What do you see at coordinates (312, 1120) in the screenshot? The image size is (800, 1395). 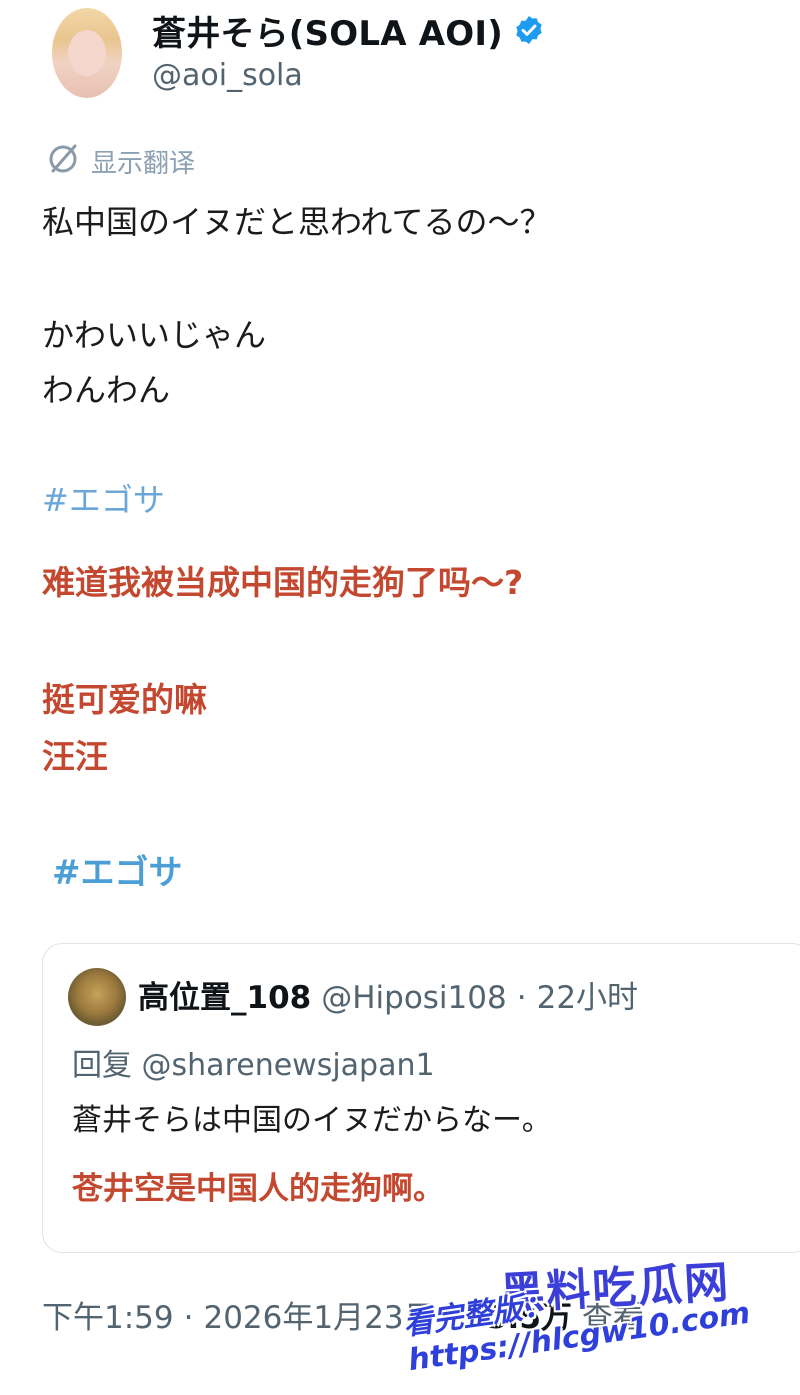 I see `quoted-tweet-text: 蒼井そらは中国のイヌだからなー。` at bounding box center [312, 1120].